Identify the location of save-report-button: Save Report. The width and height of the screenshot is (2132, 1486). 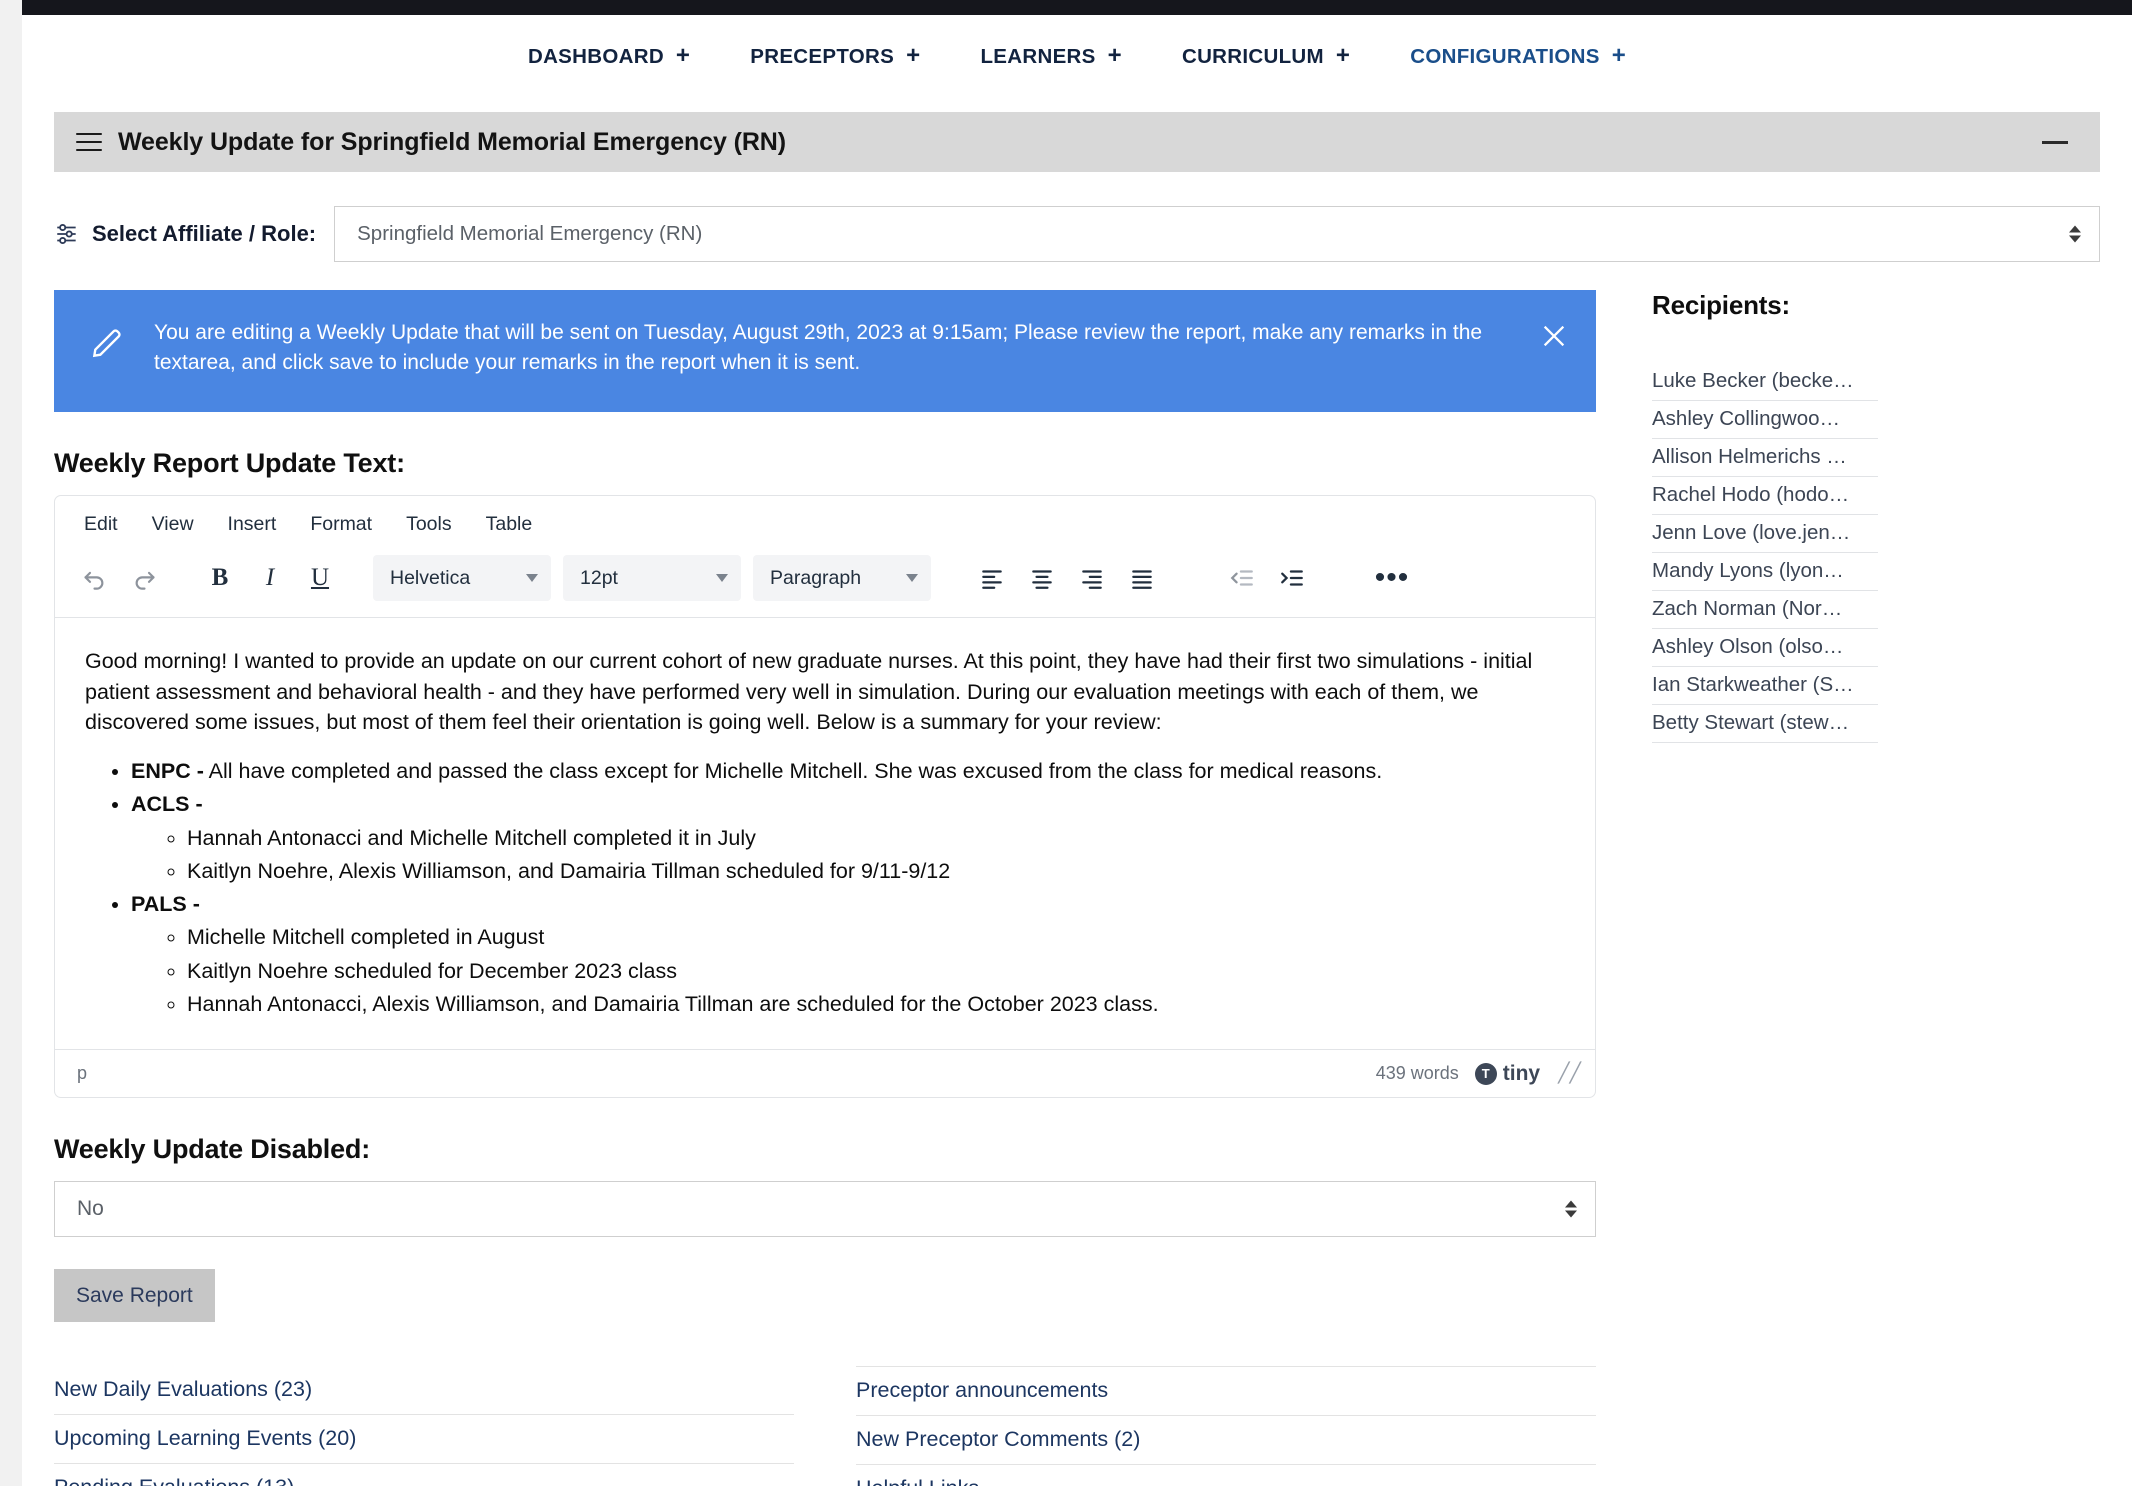
(134, 1295).